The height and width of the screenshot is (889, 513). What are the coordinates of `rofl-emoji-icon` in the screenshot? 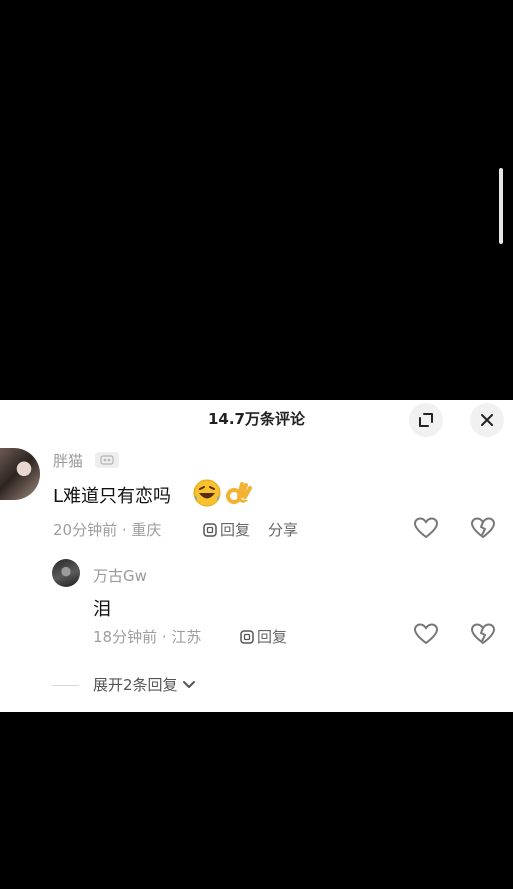 It's located at (207, 493).